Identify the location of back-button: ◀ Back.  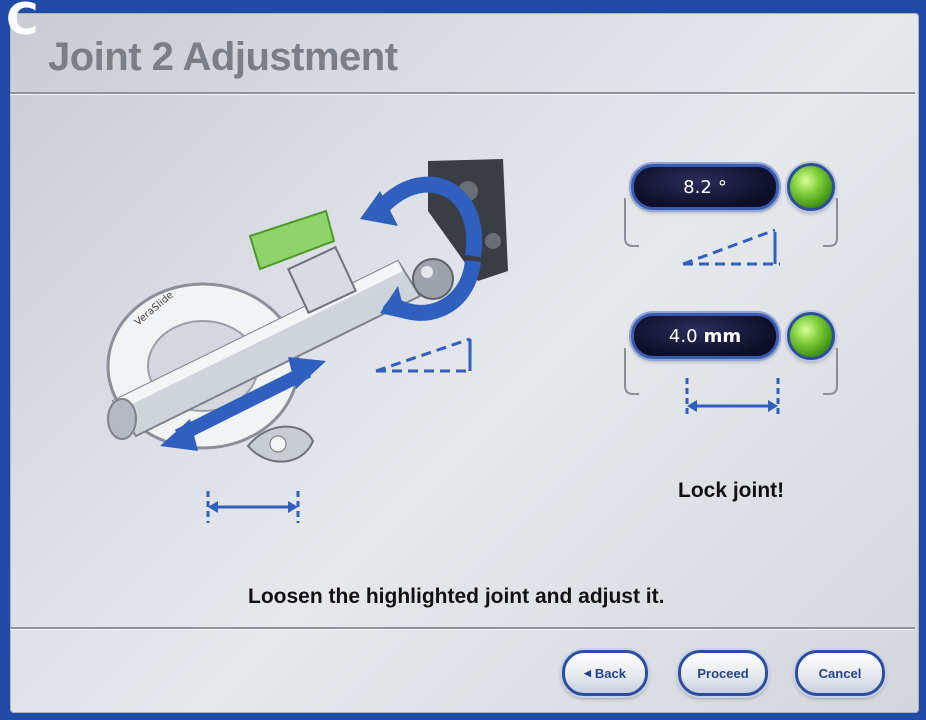
(605, 673).